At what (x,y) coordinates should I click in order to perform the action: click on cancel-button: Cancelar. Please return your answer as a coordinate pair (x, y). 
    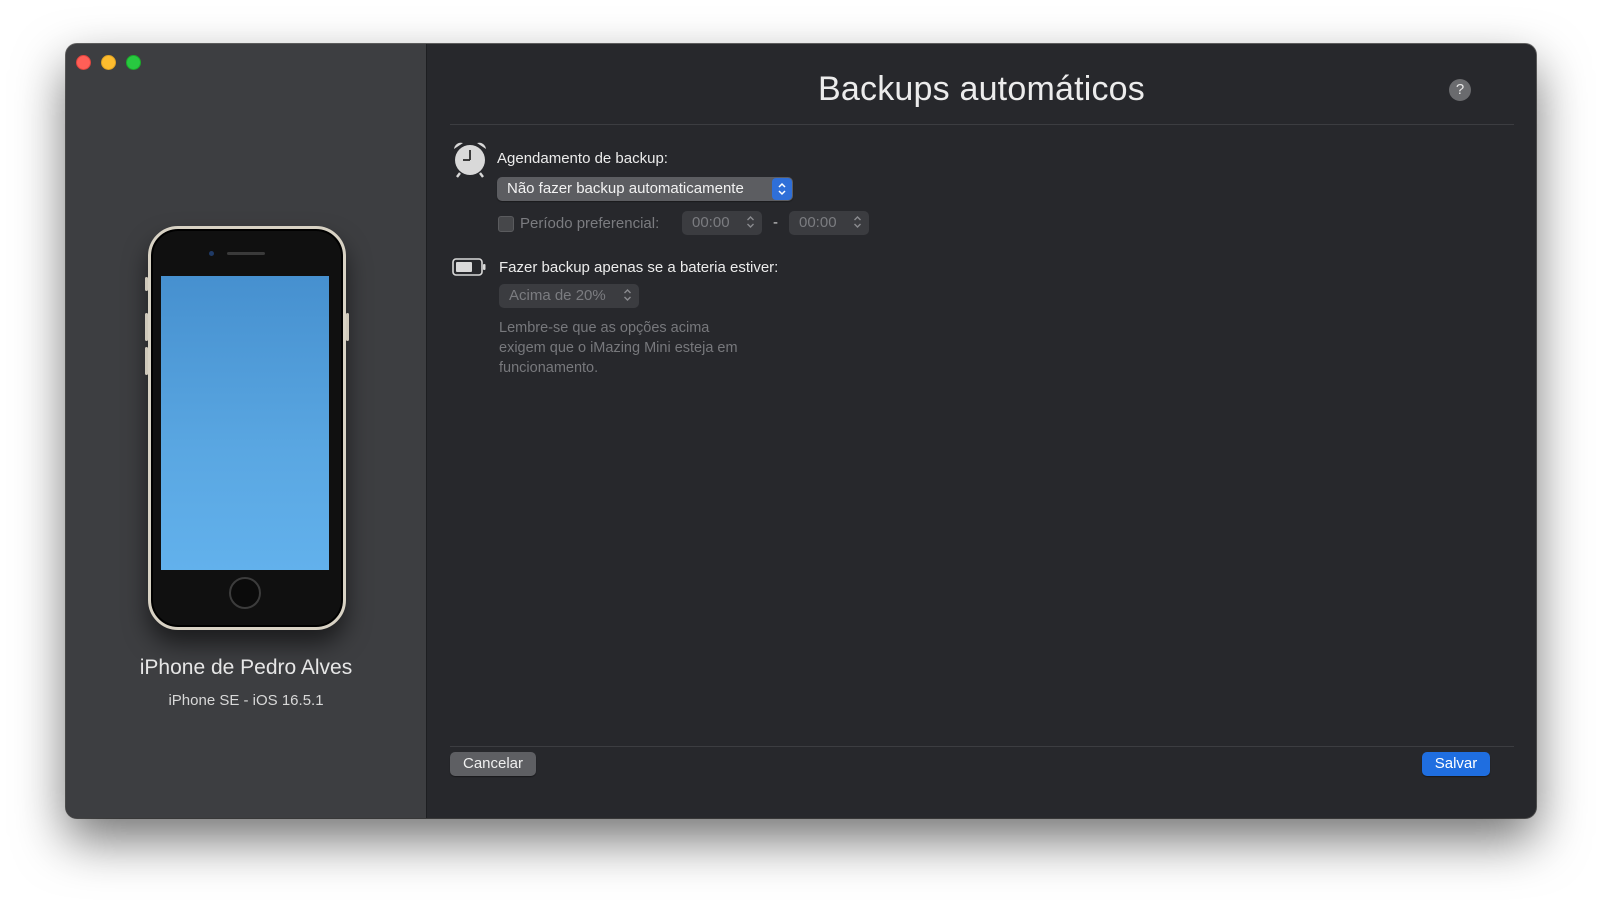
    Looking at the image, I should click on (493, 764).